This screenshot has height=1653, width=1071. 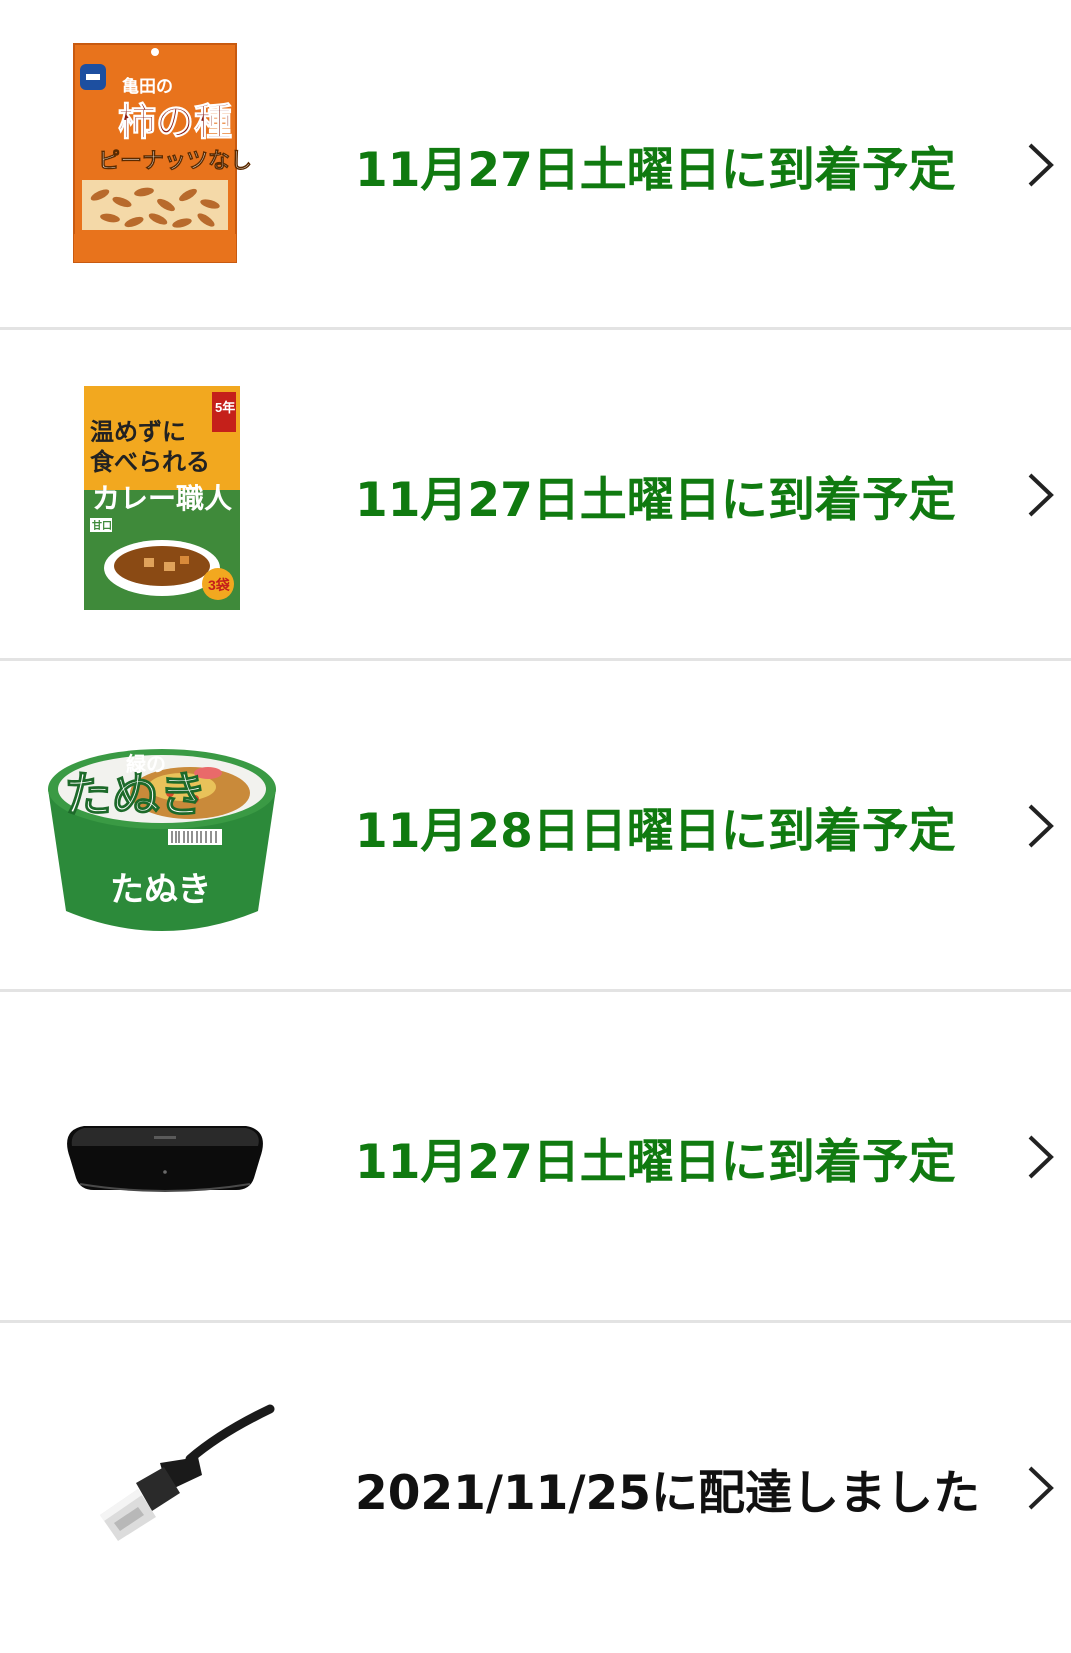 What do you see at coordinates (655, 831) in the screenshot?
I see `delivery-status-text: 11月28日日曜日に到着予定` at bounding box center [655, 831].